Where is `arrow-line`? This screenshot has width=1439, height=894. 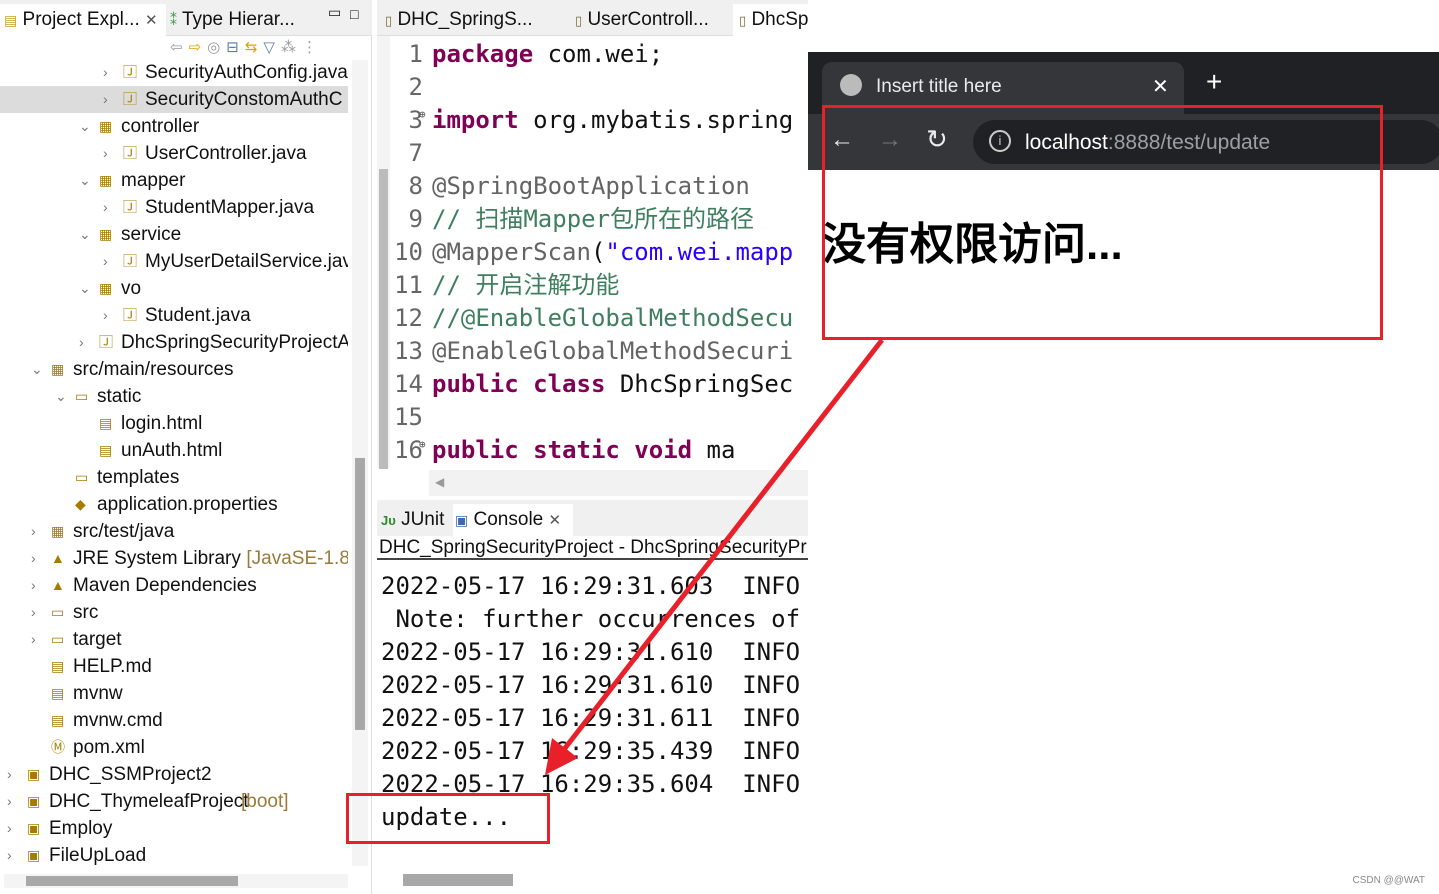
arrow-line is located at coordinates (722, 546).